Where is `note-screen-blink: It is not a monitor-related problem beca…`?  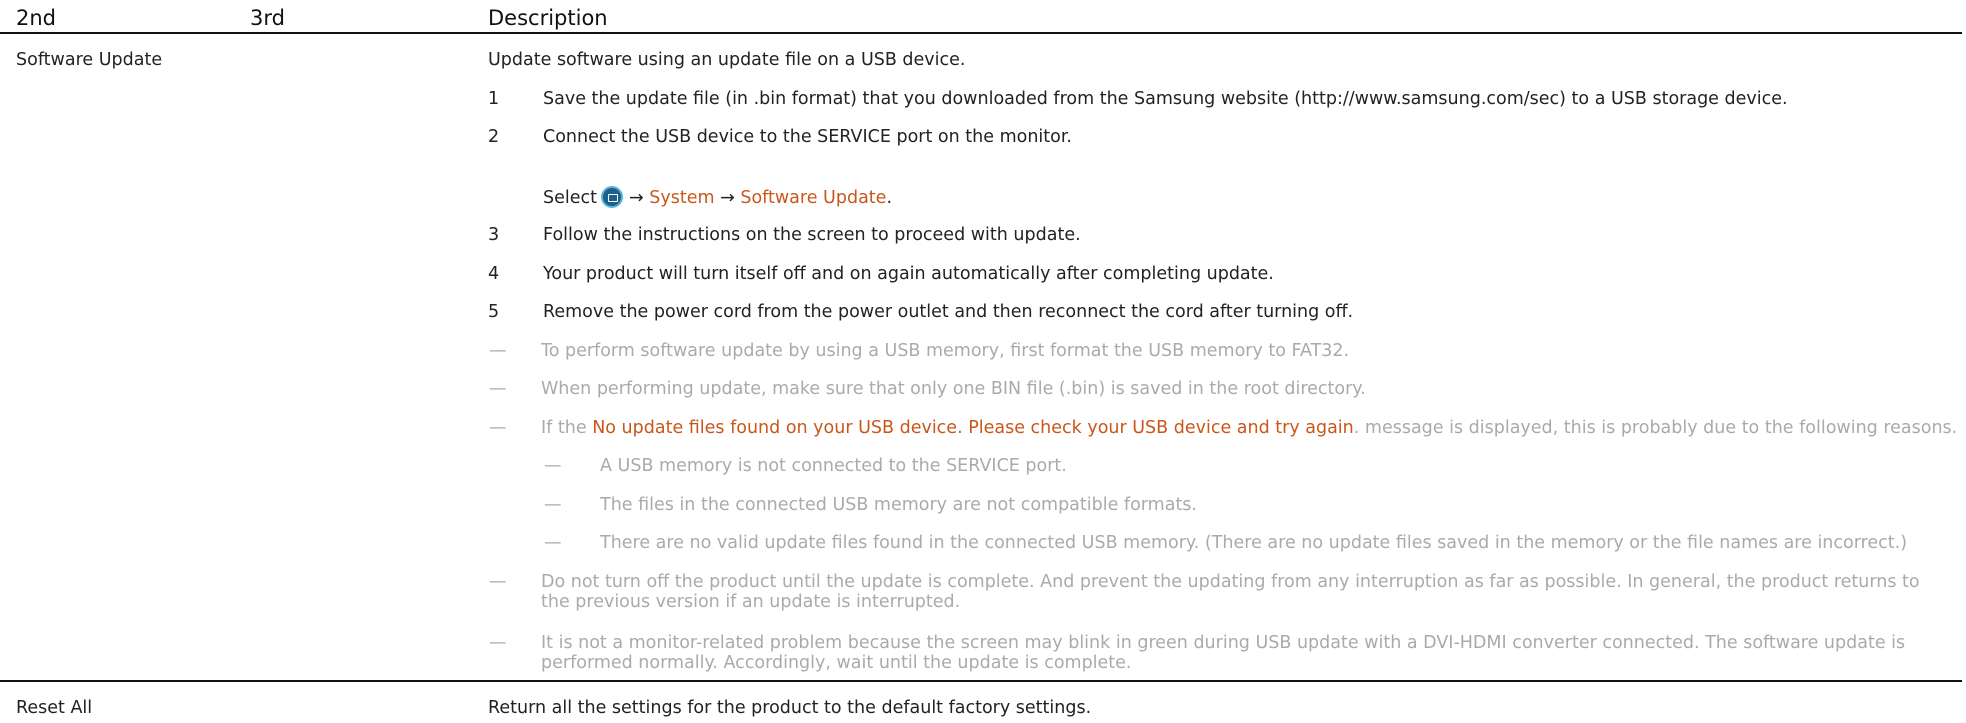
note-screen-blink: It is not a monitor-related problem beca… is located at coordinates (1223, 653).